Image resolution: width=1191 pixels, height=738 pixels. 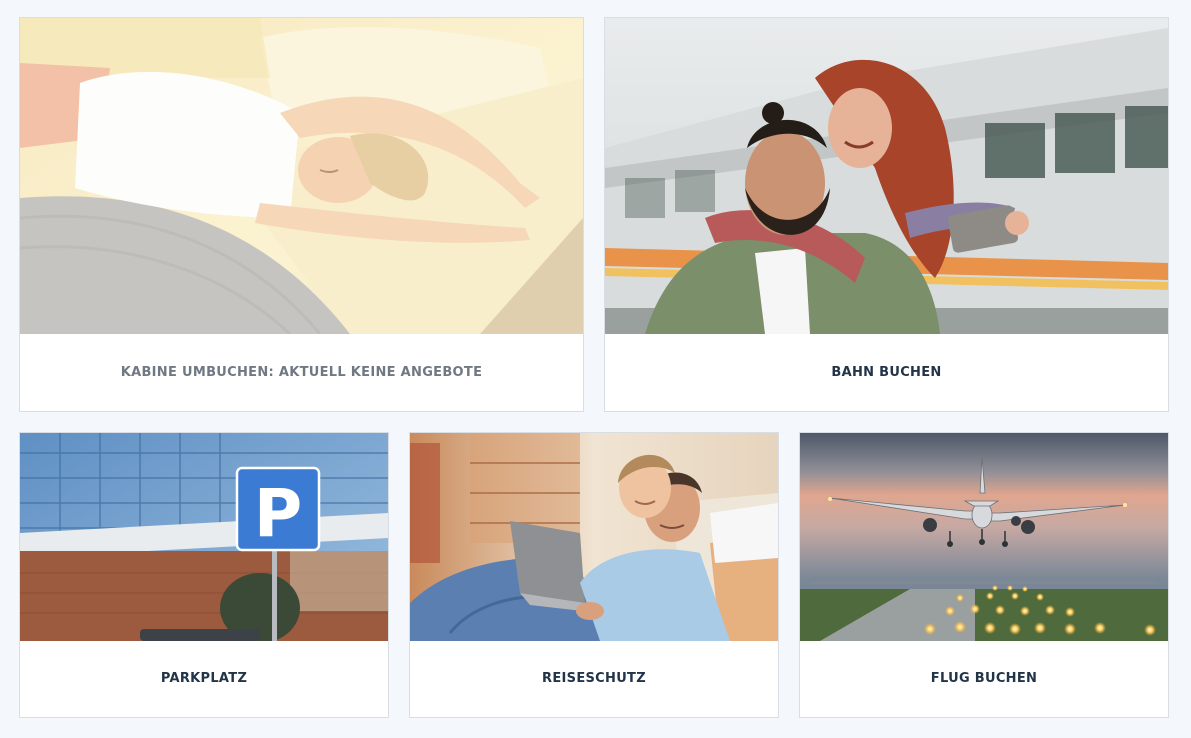 I want to click on bahn-label-area: BAHN BUCHEN, so click(x=886, y=372).